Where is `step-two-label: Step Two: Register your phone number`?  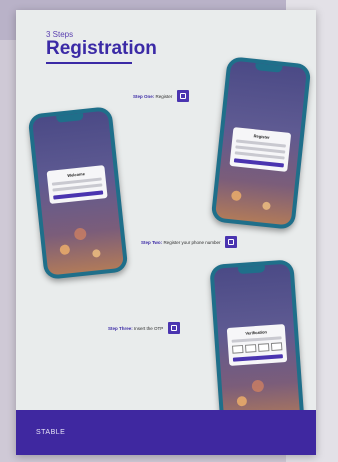 step-two-label: Step Two: Register your phone number is located at coordinates (180, 242).